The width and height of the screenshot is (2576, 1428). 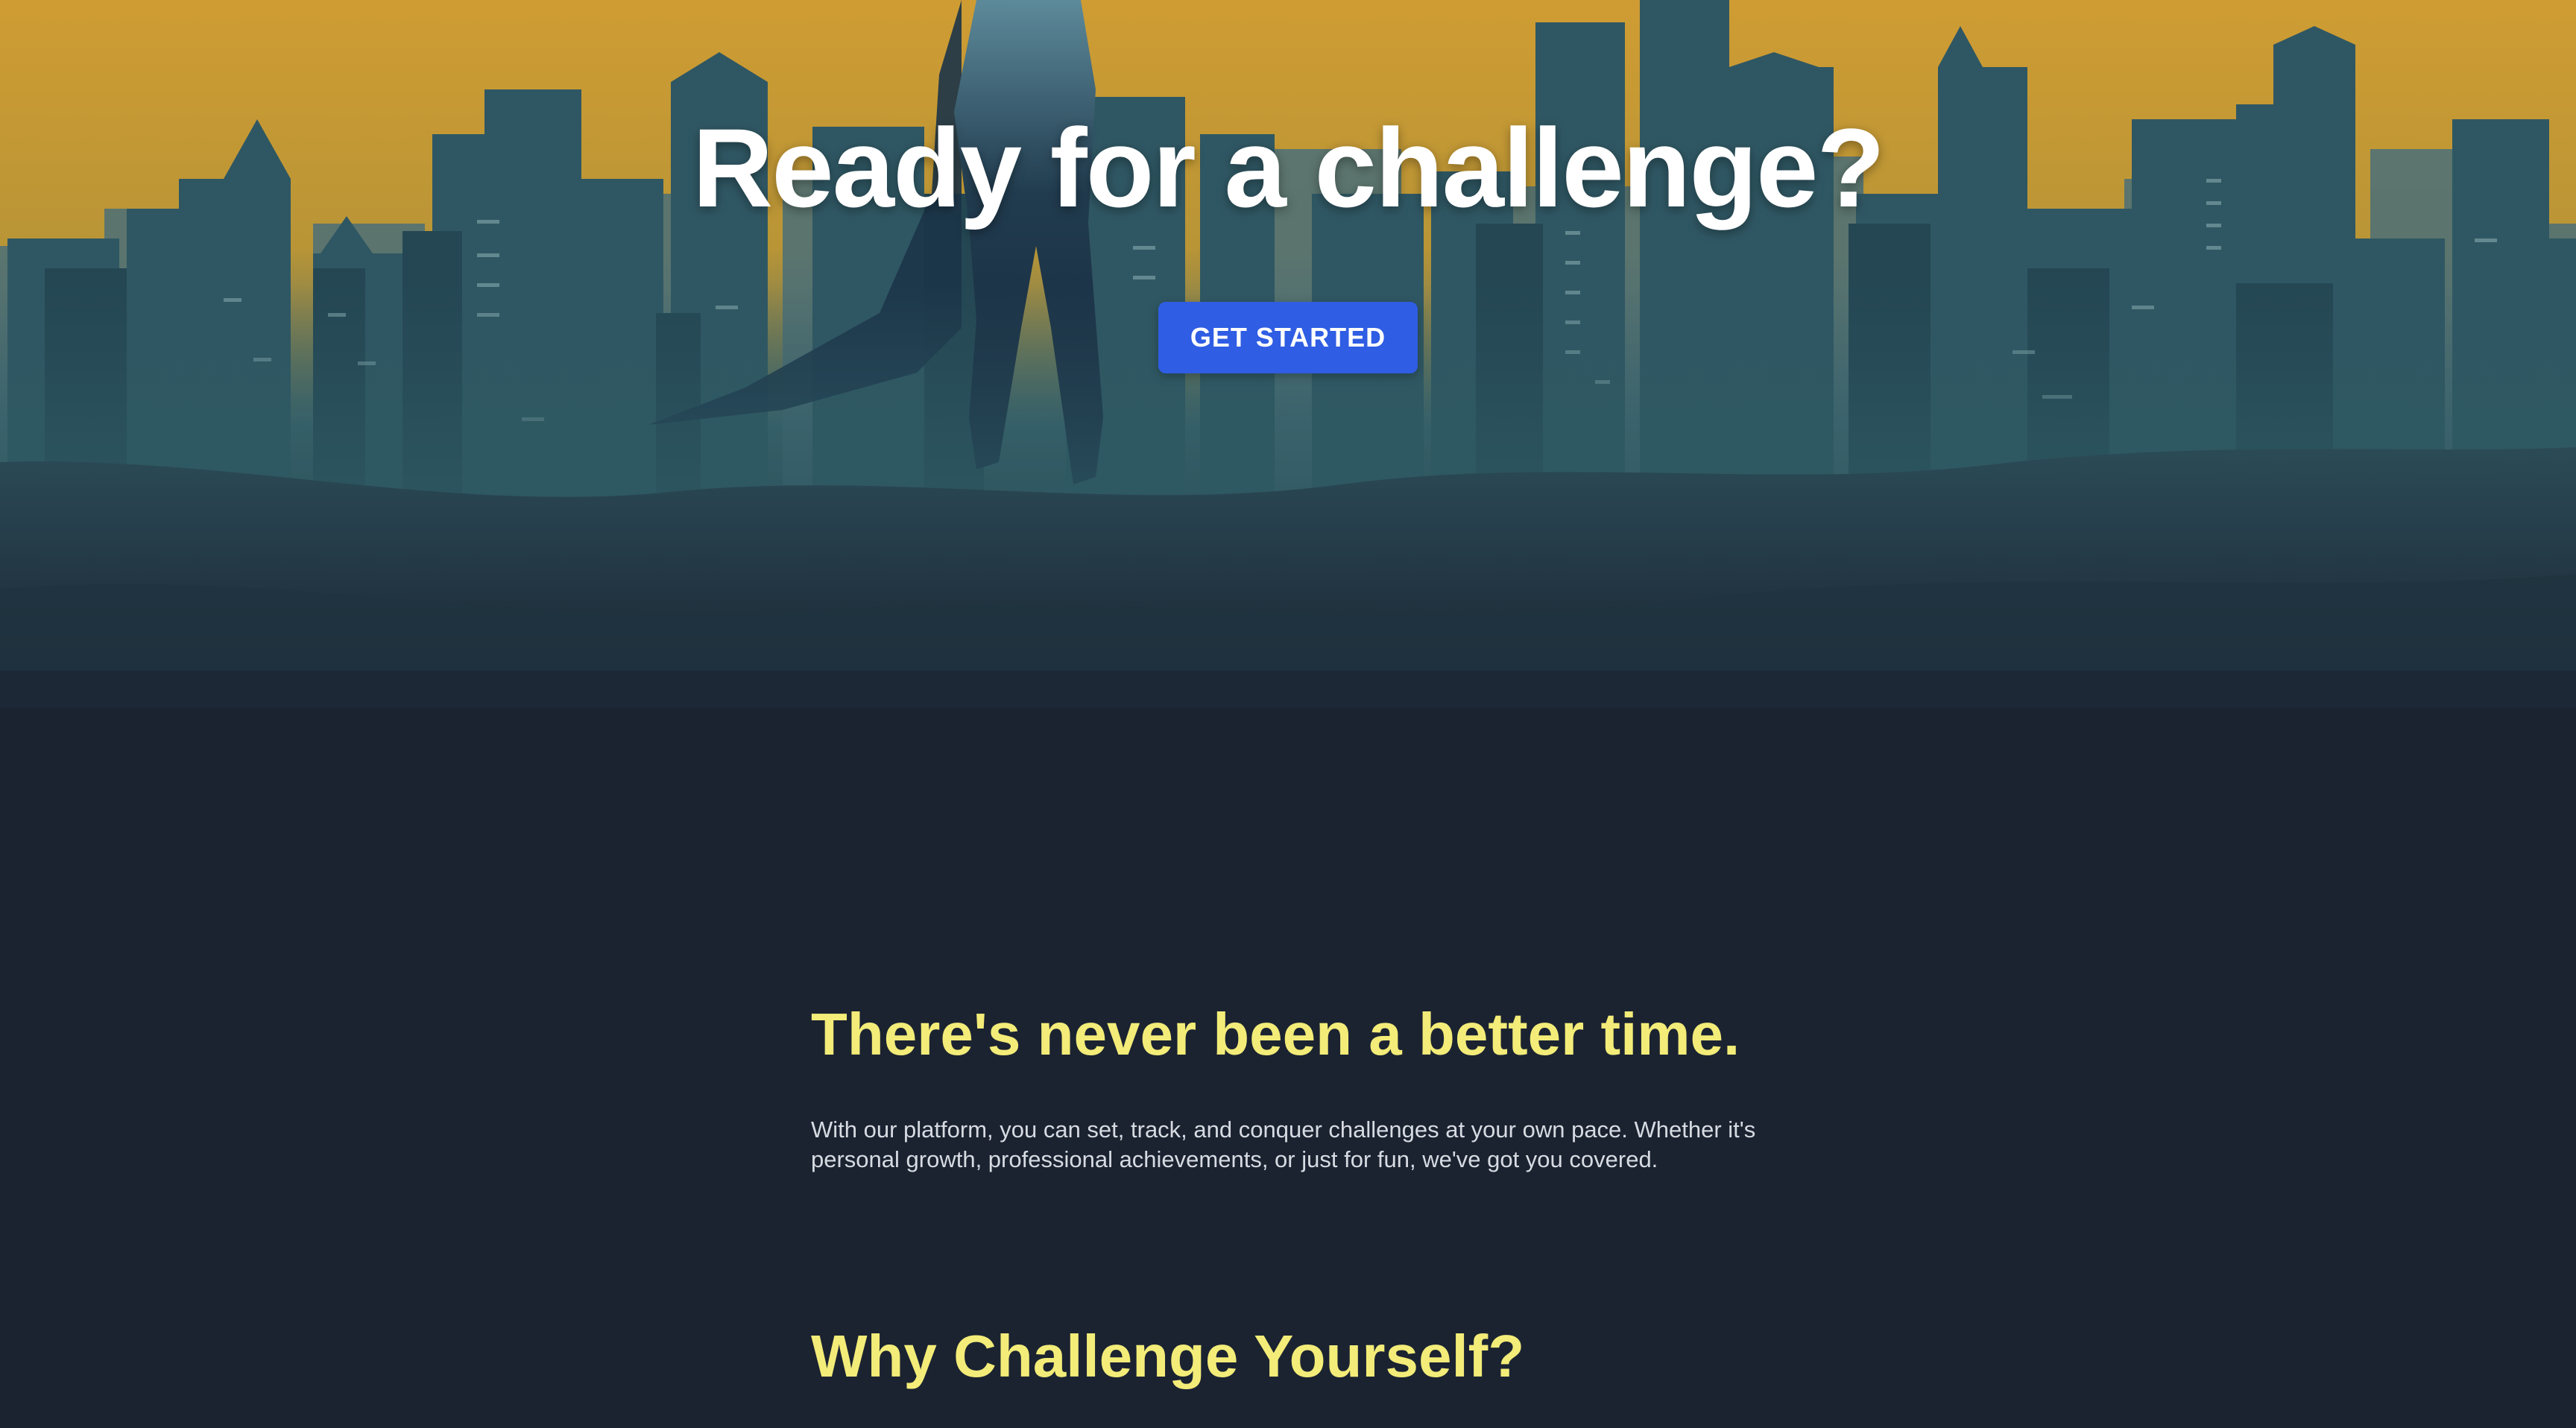 I want to click on section-heading-better-time: There's never been a better time., so click(x=1275, y=1034).